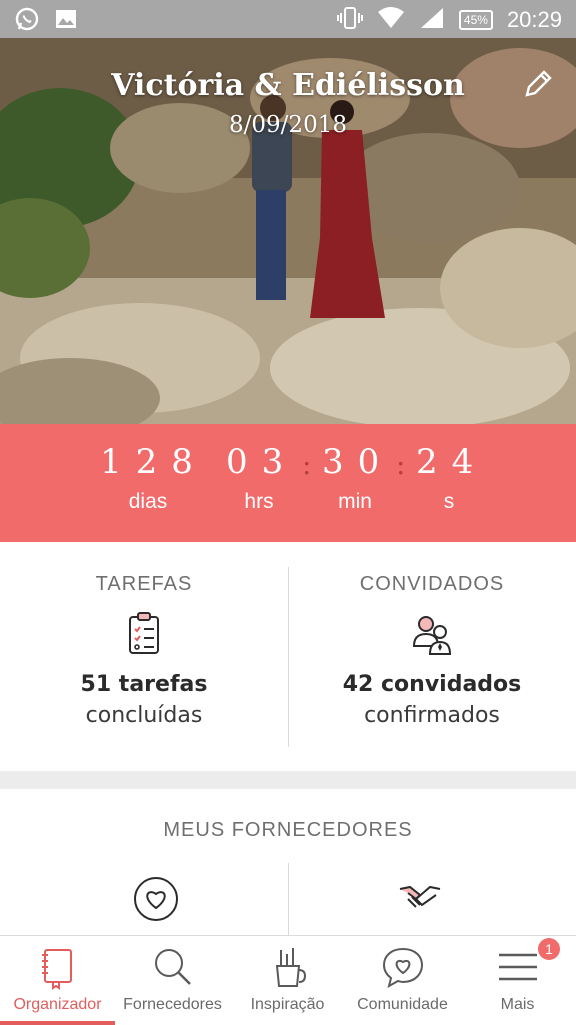 This screenshot has width=576, height=1025. What do you see at coordinates (287, 1004) in the screenshot?
I see `nav-label-inspiracao: Inspiração` at bounding box center [287, 1004].